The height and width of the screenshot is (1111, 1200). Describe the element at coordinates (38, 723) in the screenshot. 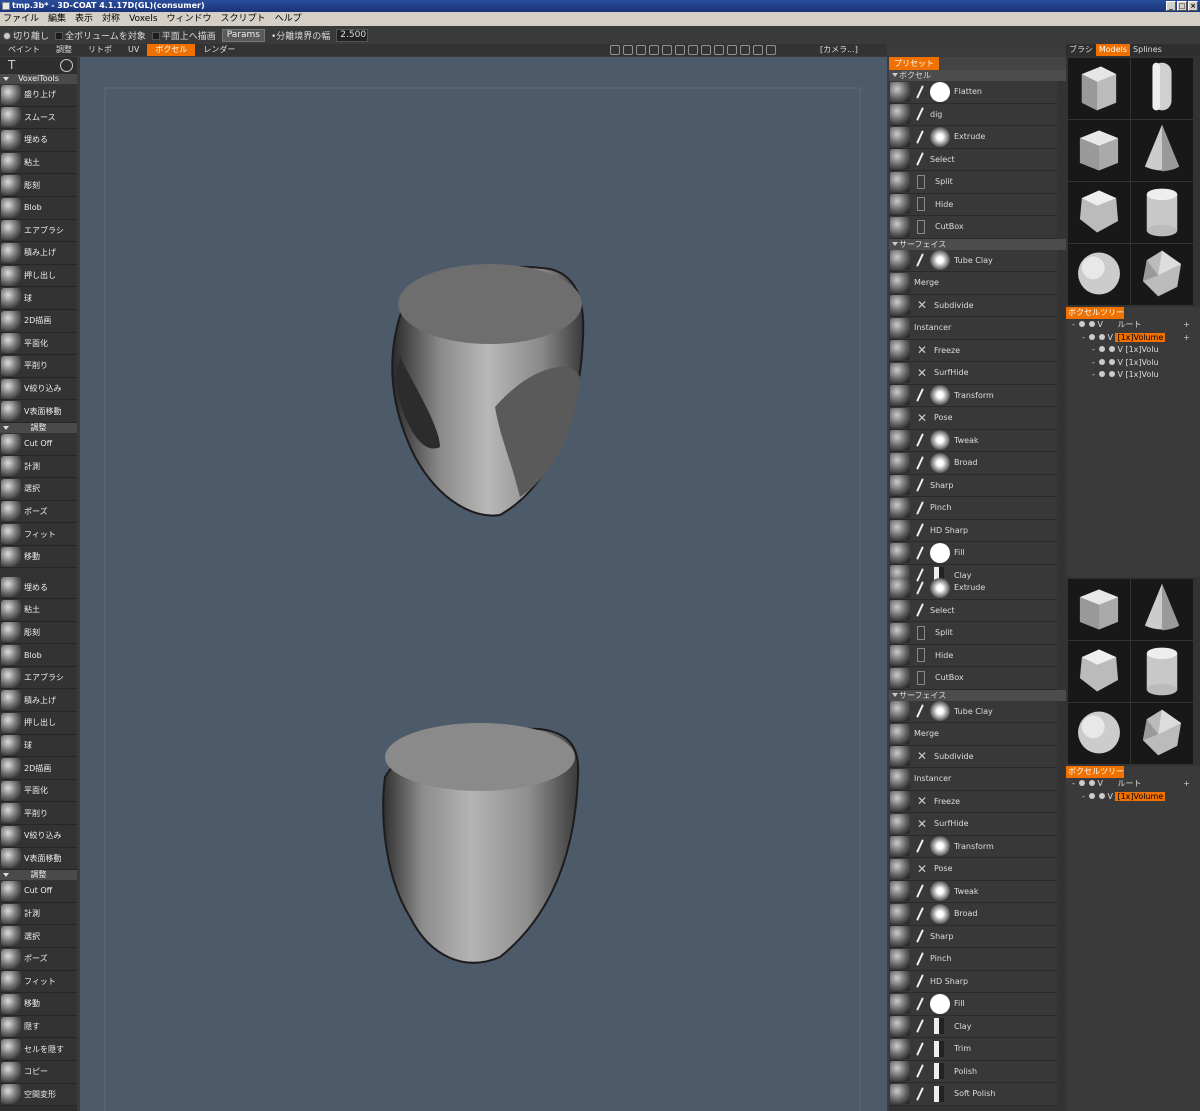

I see `tool-item: 押し出し` at that location.